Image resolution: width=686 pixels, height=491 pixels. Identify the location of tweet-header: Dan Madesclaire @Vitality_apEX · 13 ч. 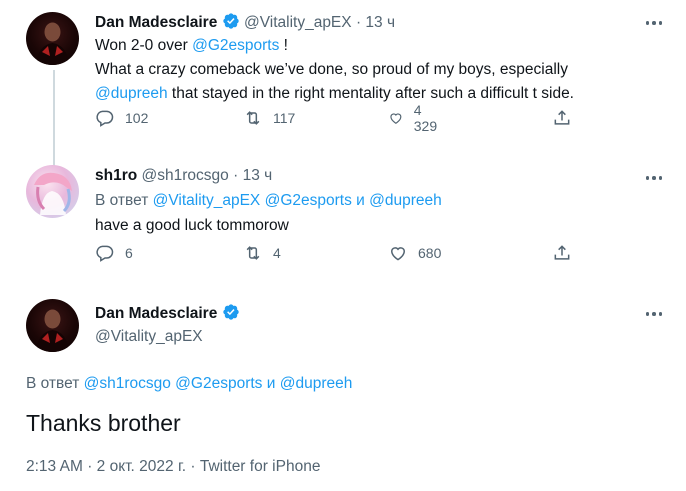
(245, 22).